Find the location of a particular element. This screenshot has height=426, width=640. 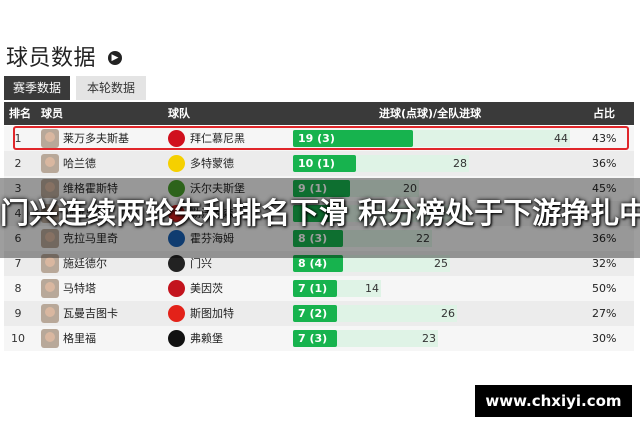

team-goals-label: 26 is located at coordinates (448, 313).